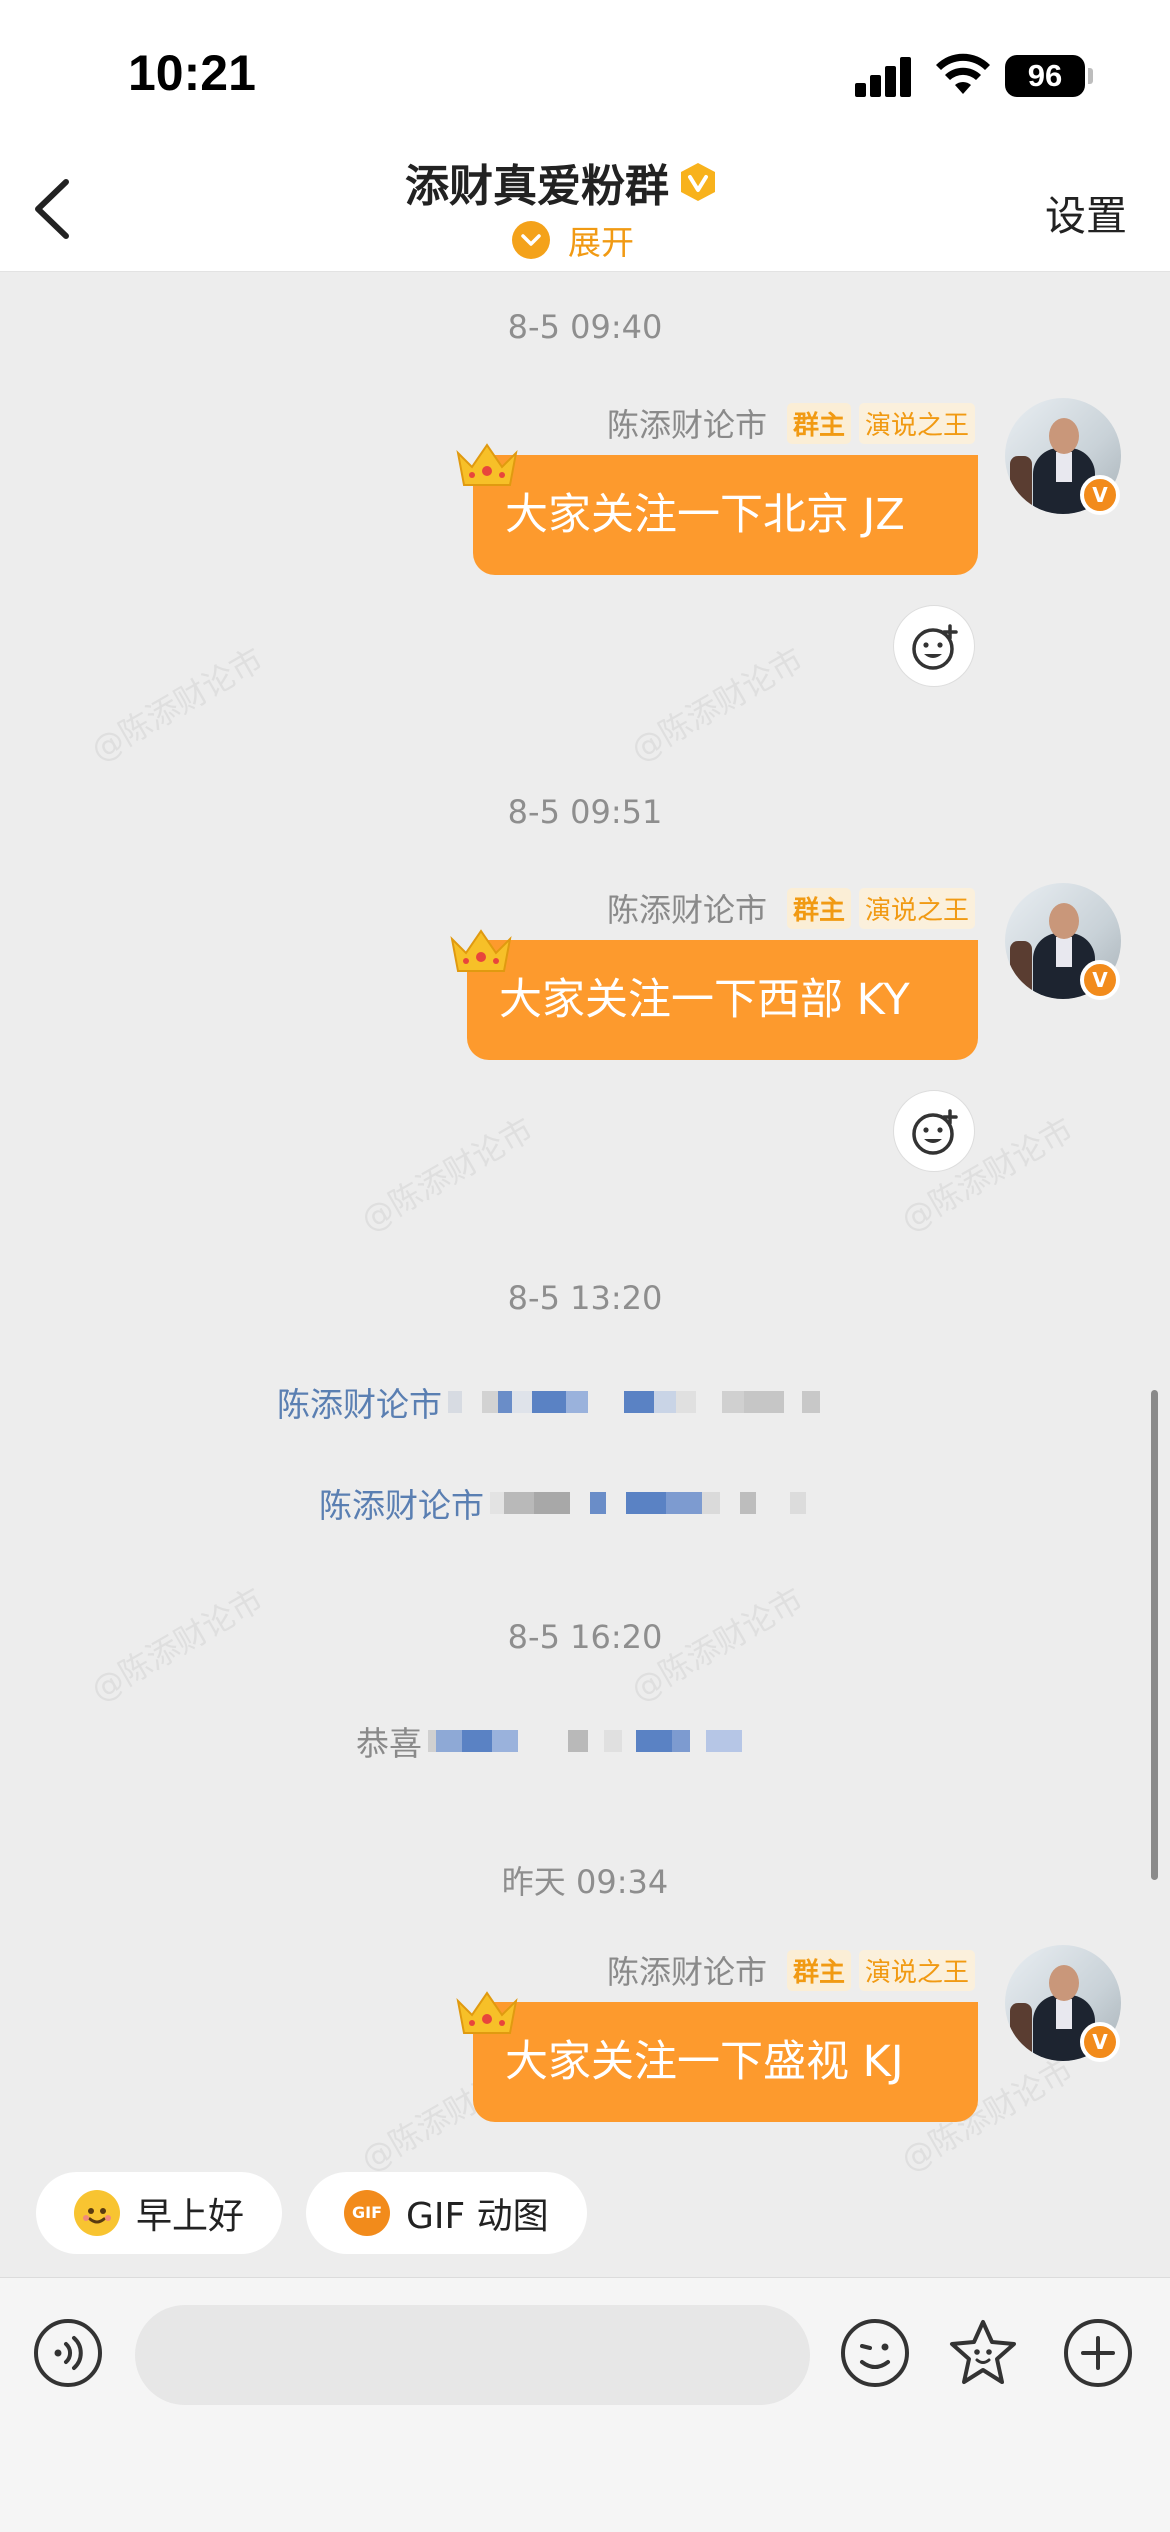 The image size is (1170, 2532). I want to click on quick-reply-bar: 早上好 GIF GIF 动图, so click(323, 2213).